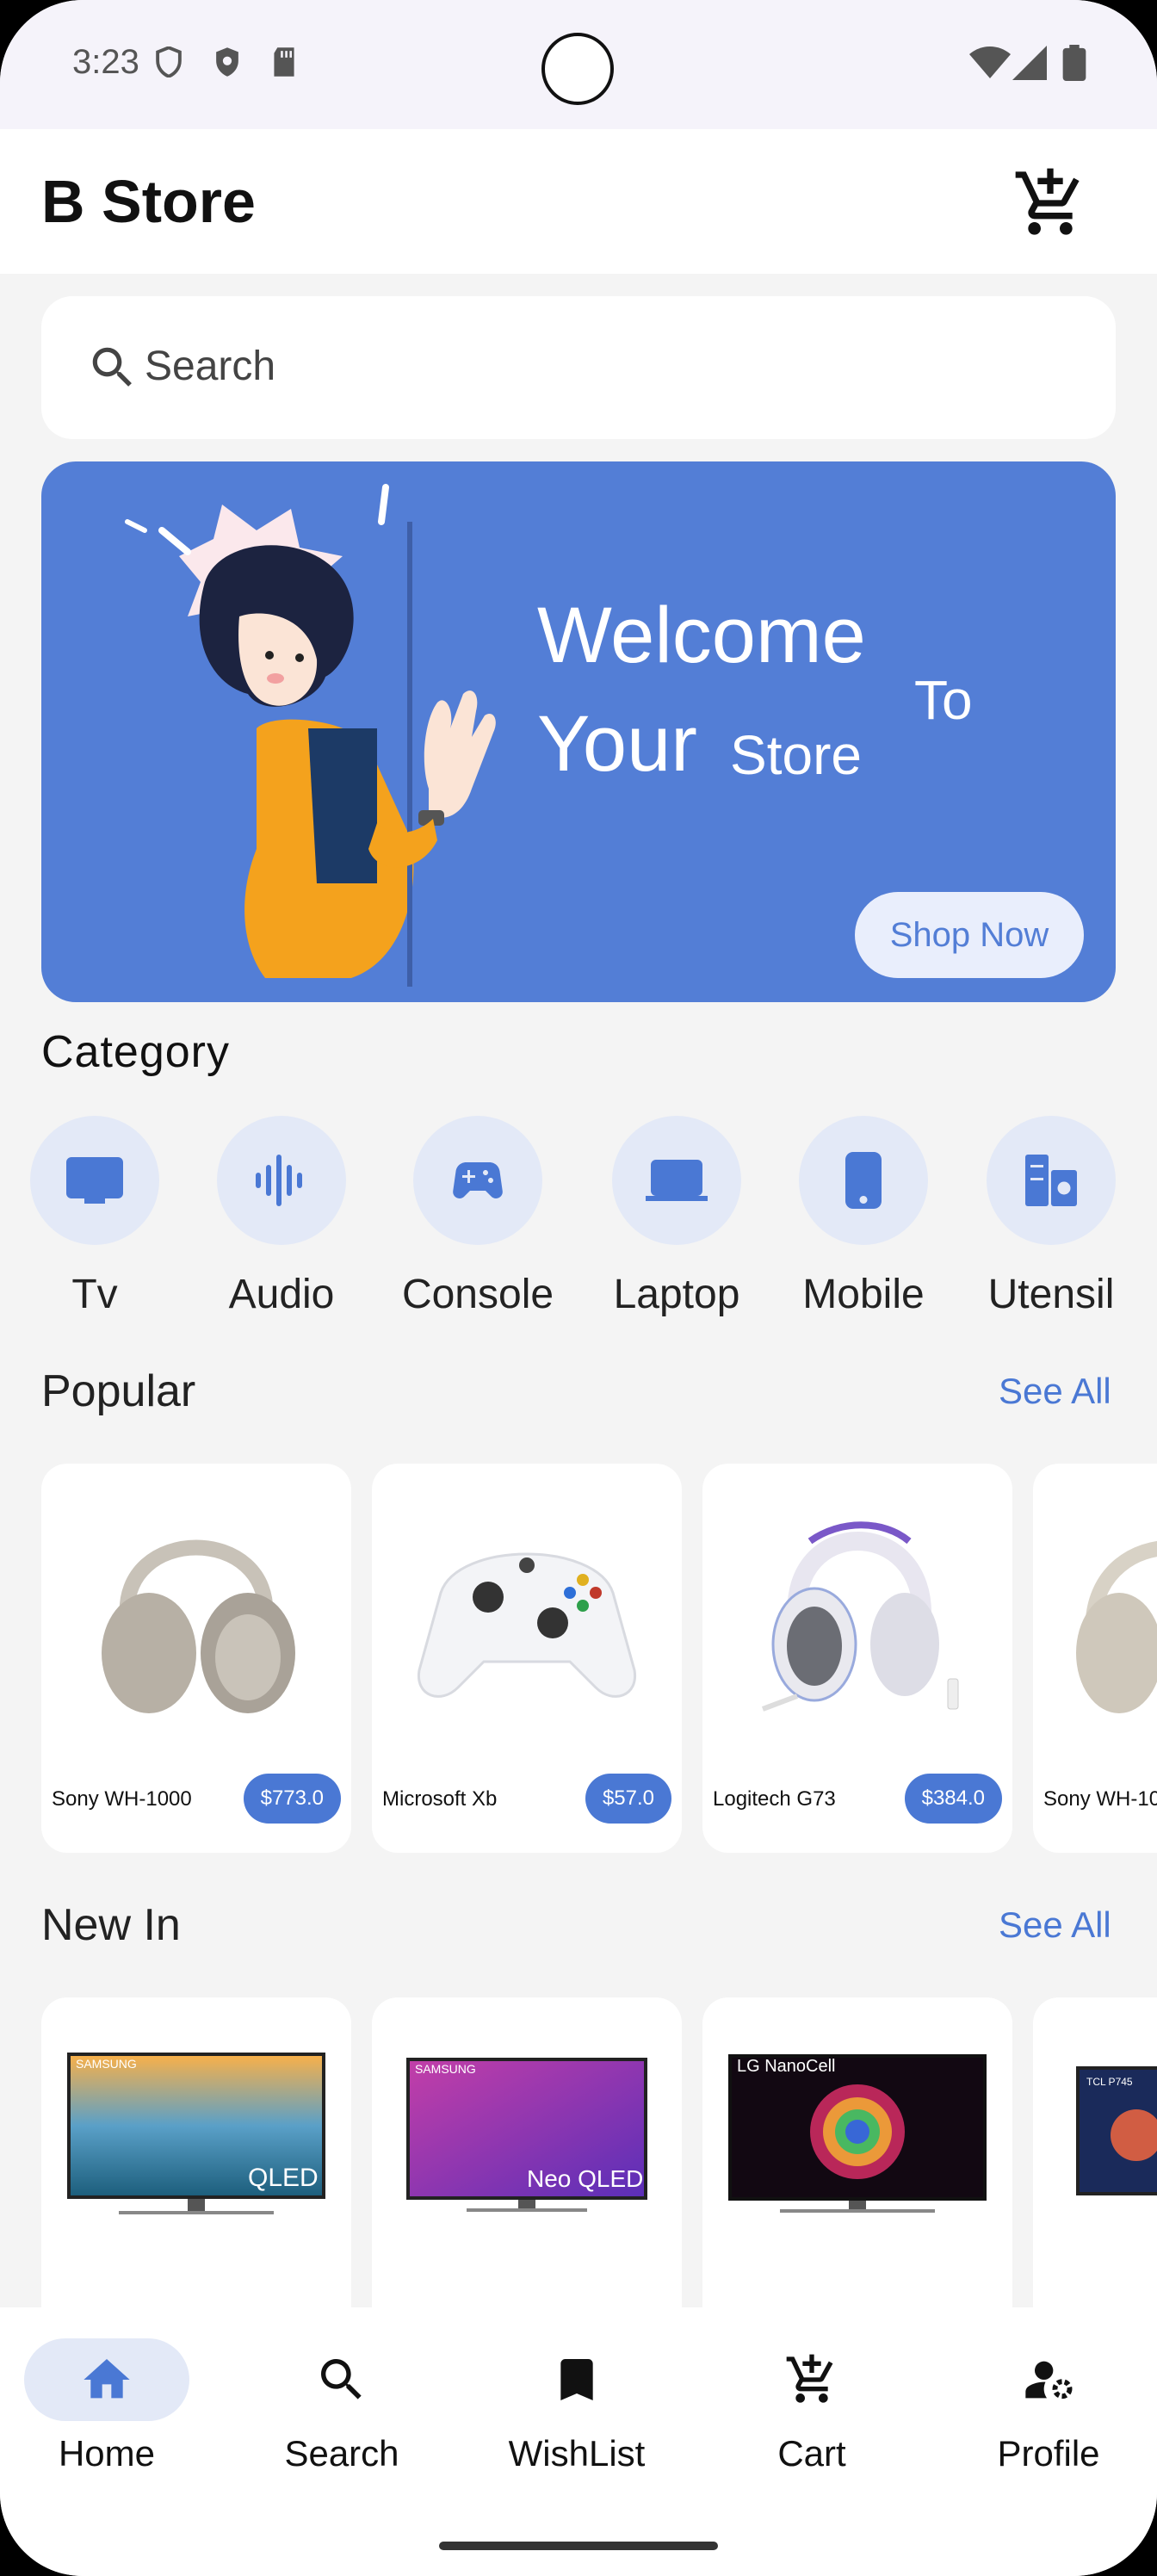 This screenshot has width=1157, height=2576. I want to click on nav-cart-indicator, so click(812, 2380).